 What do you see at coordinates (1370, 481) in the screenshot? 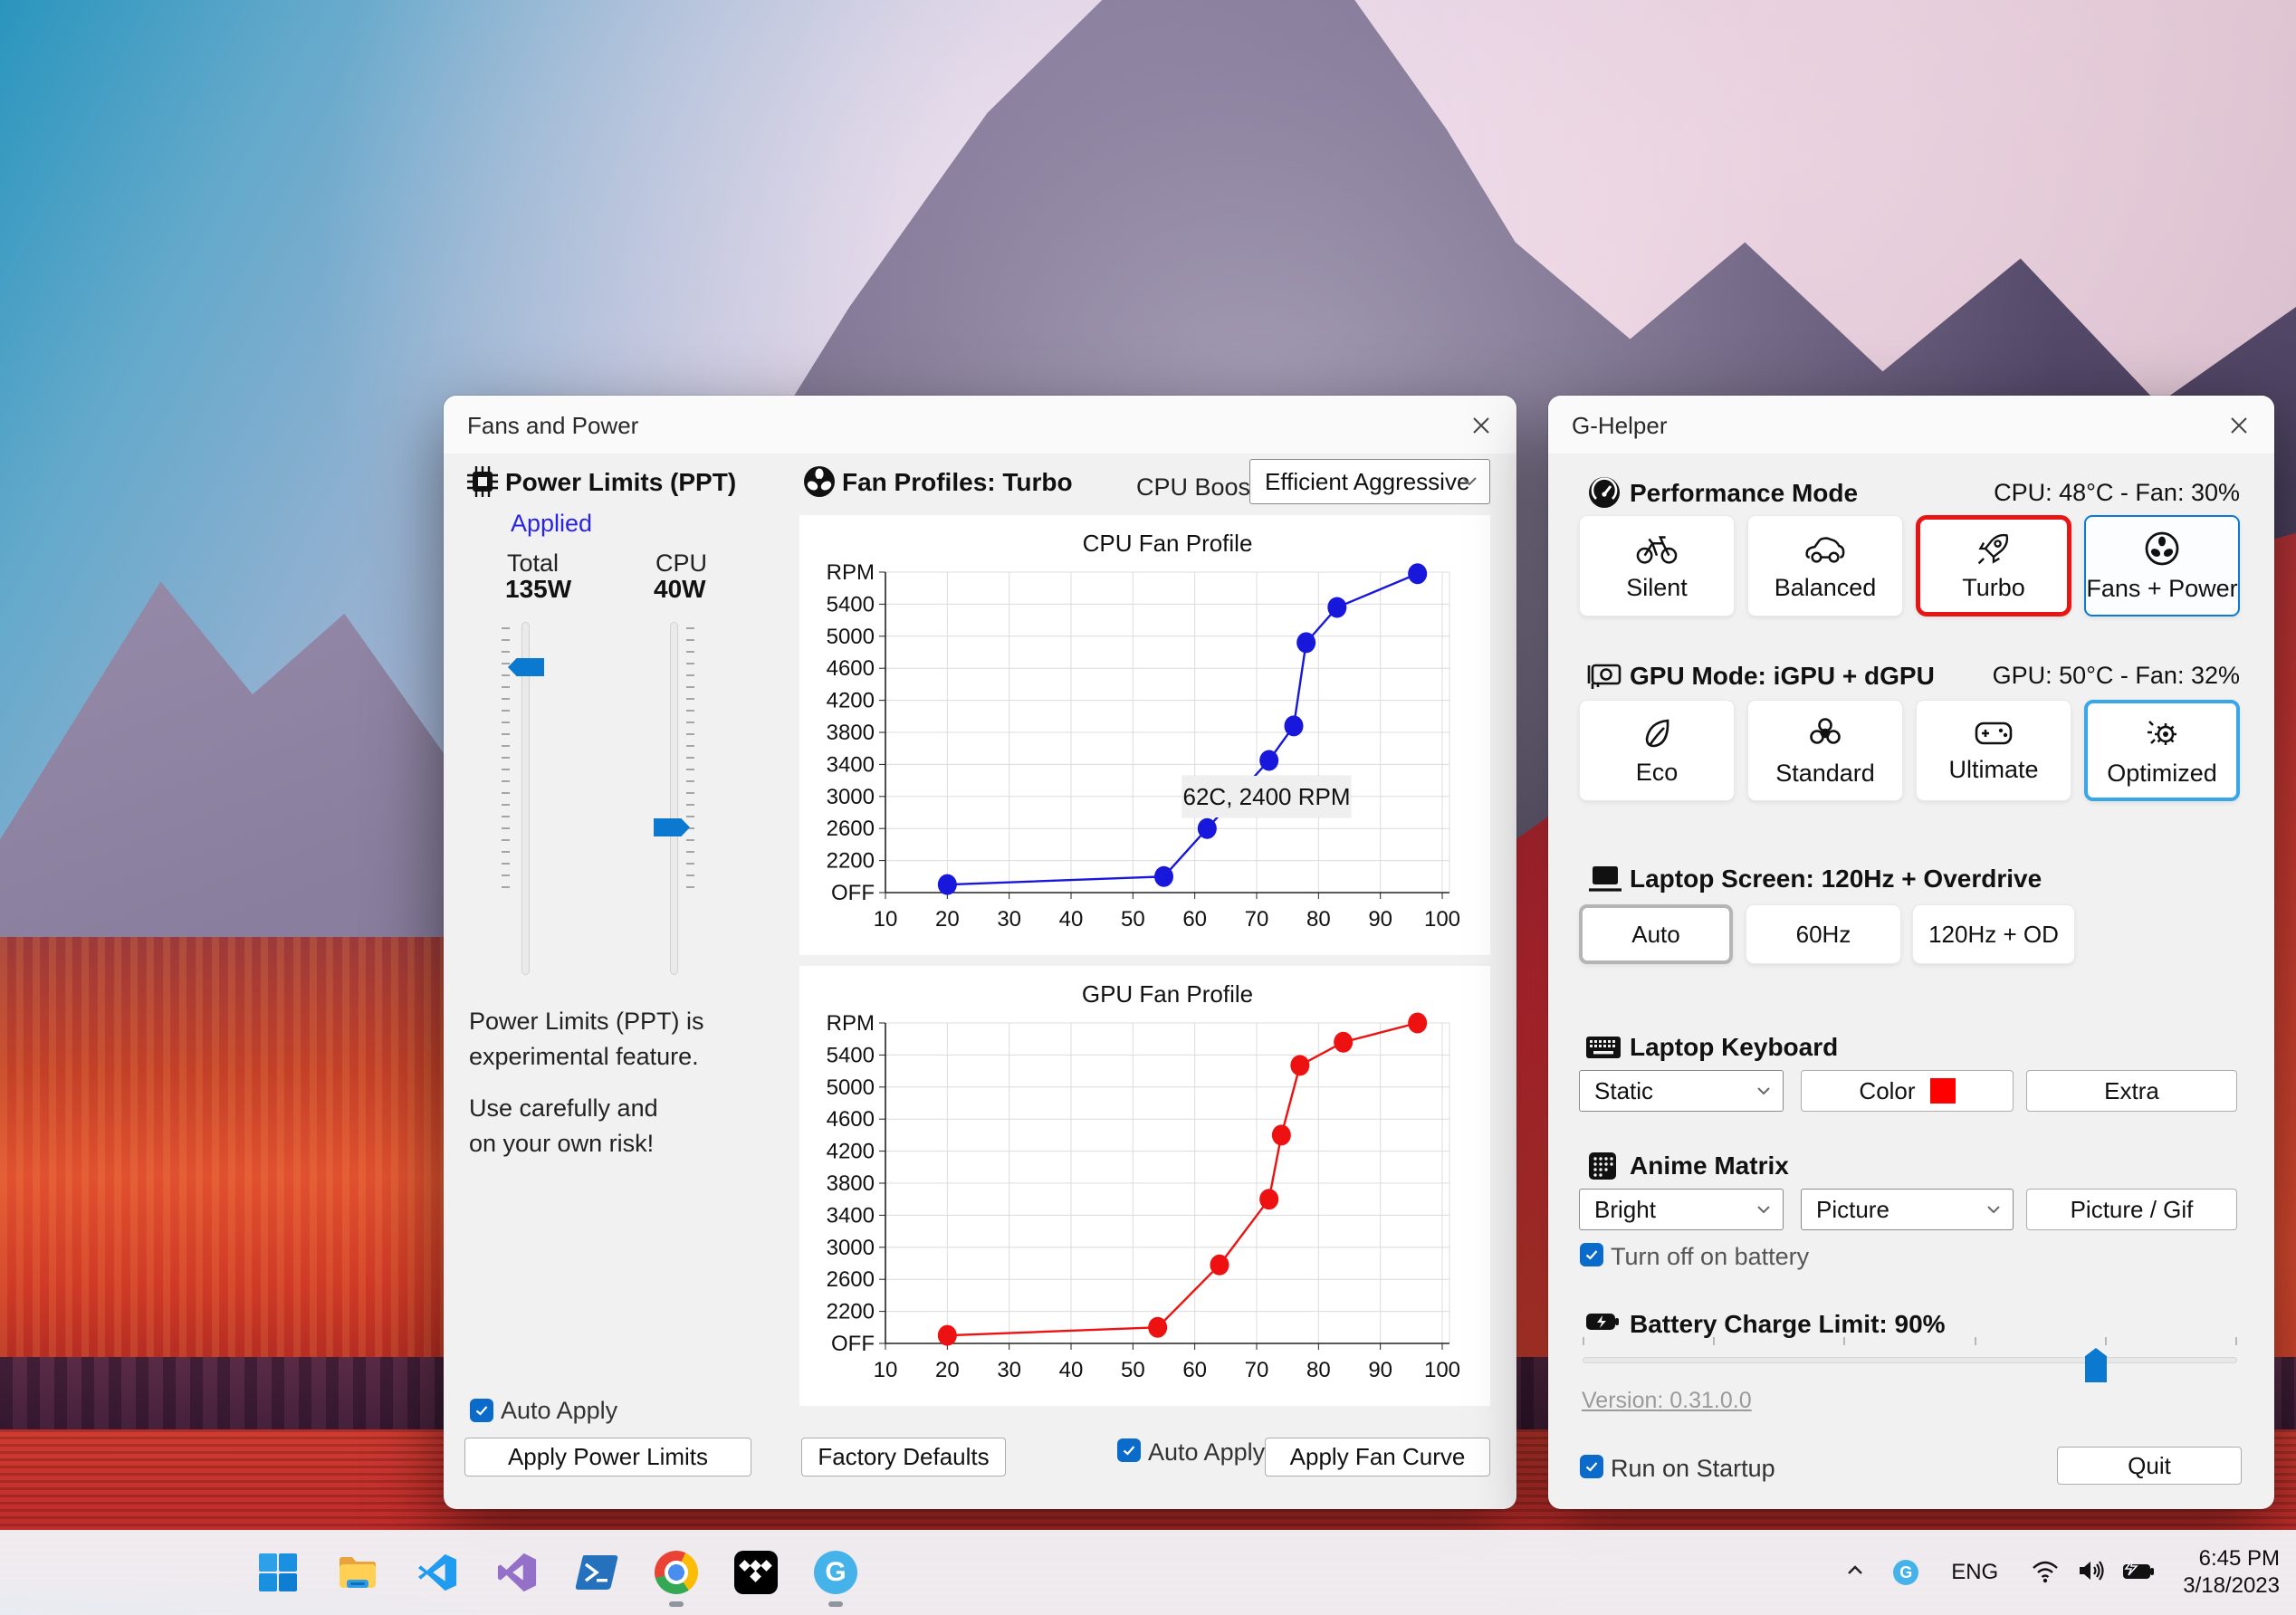
I see `cpu-boost-dropdown: Efficient Aggressive` at bounding box center [1370, 481].